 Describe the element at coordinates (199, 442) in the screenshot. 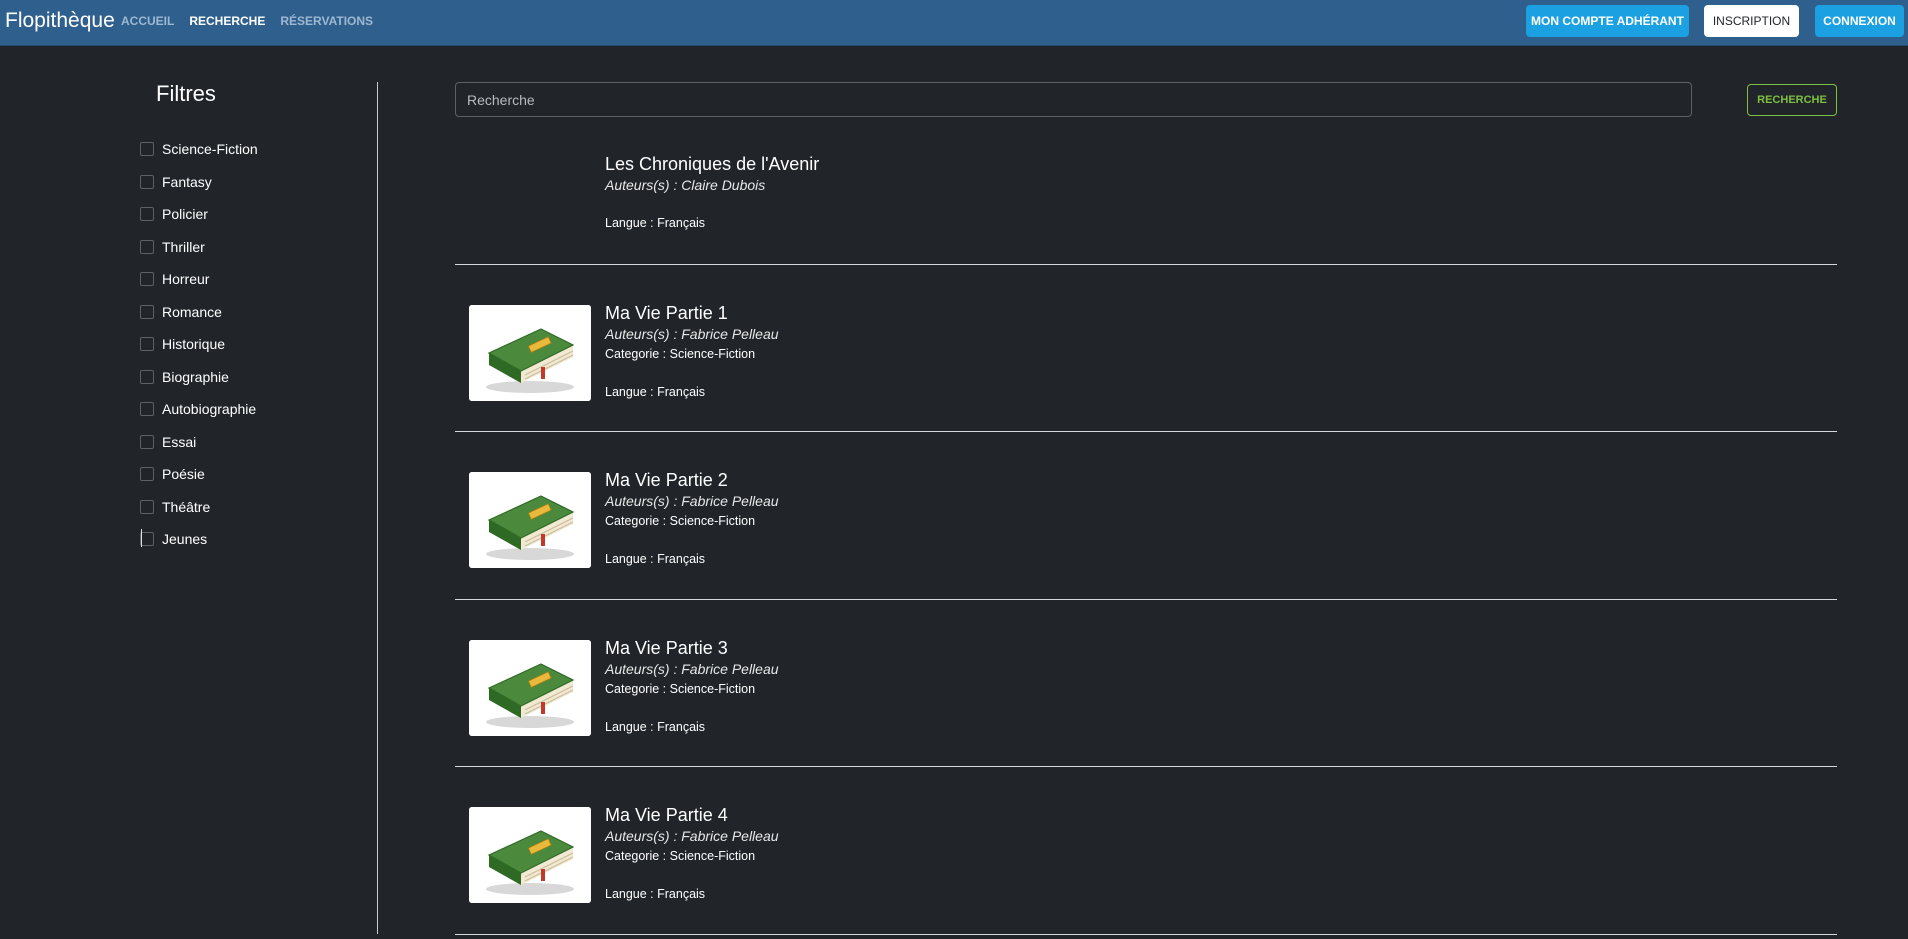

I see `filter-item: Essai` at that location.